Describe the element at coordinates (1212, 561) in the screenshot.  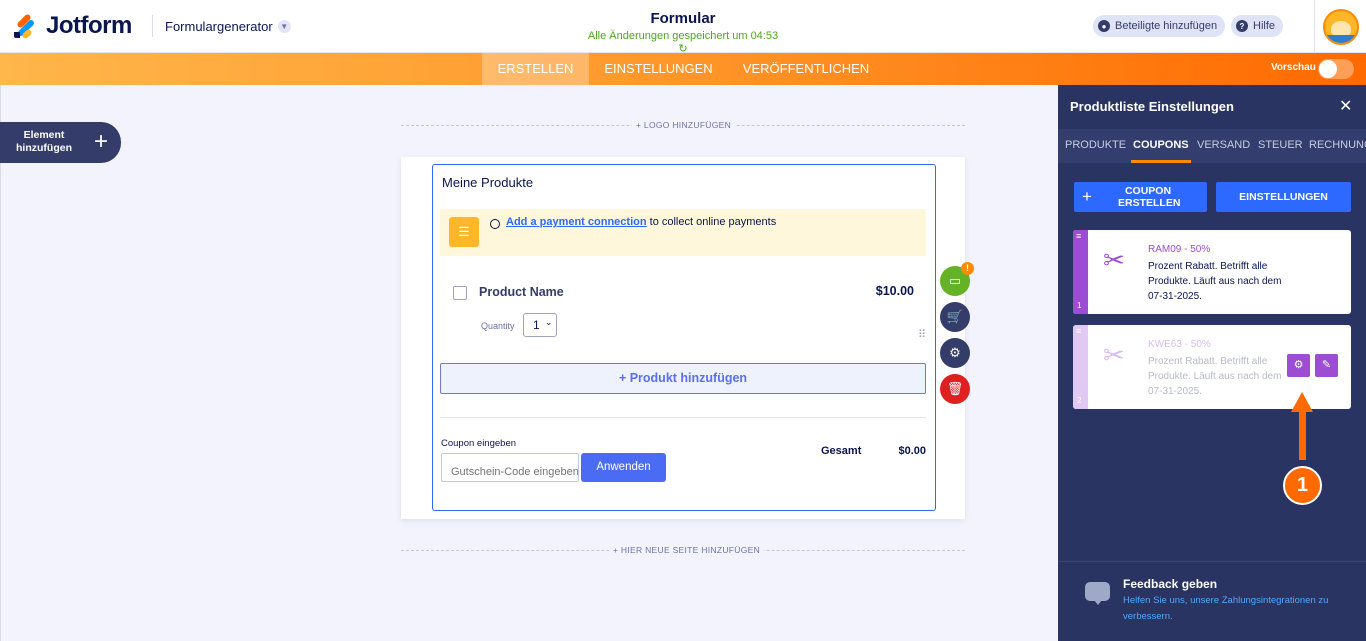
I see `feedback-divider` at that location.